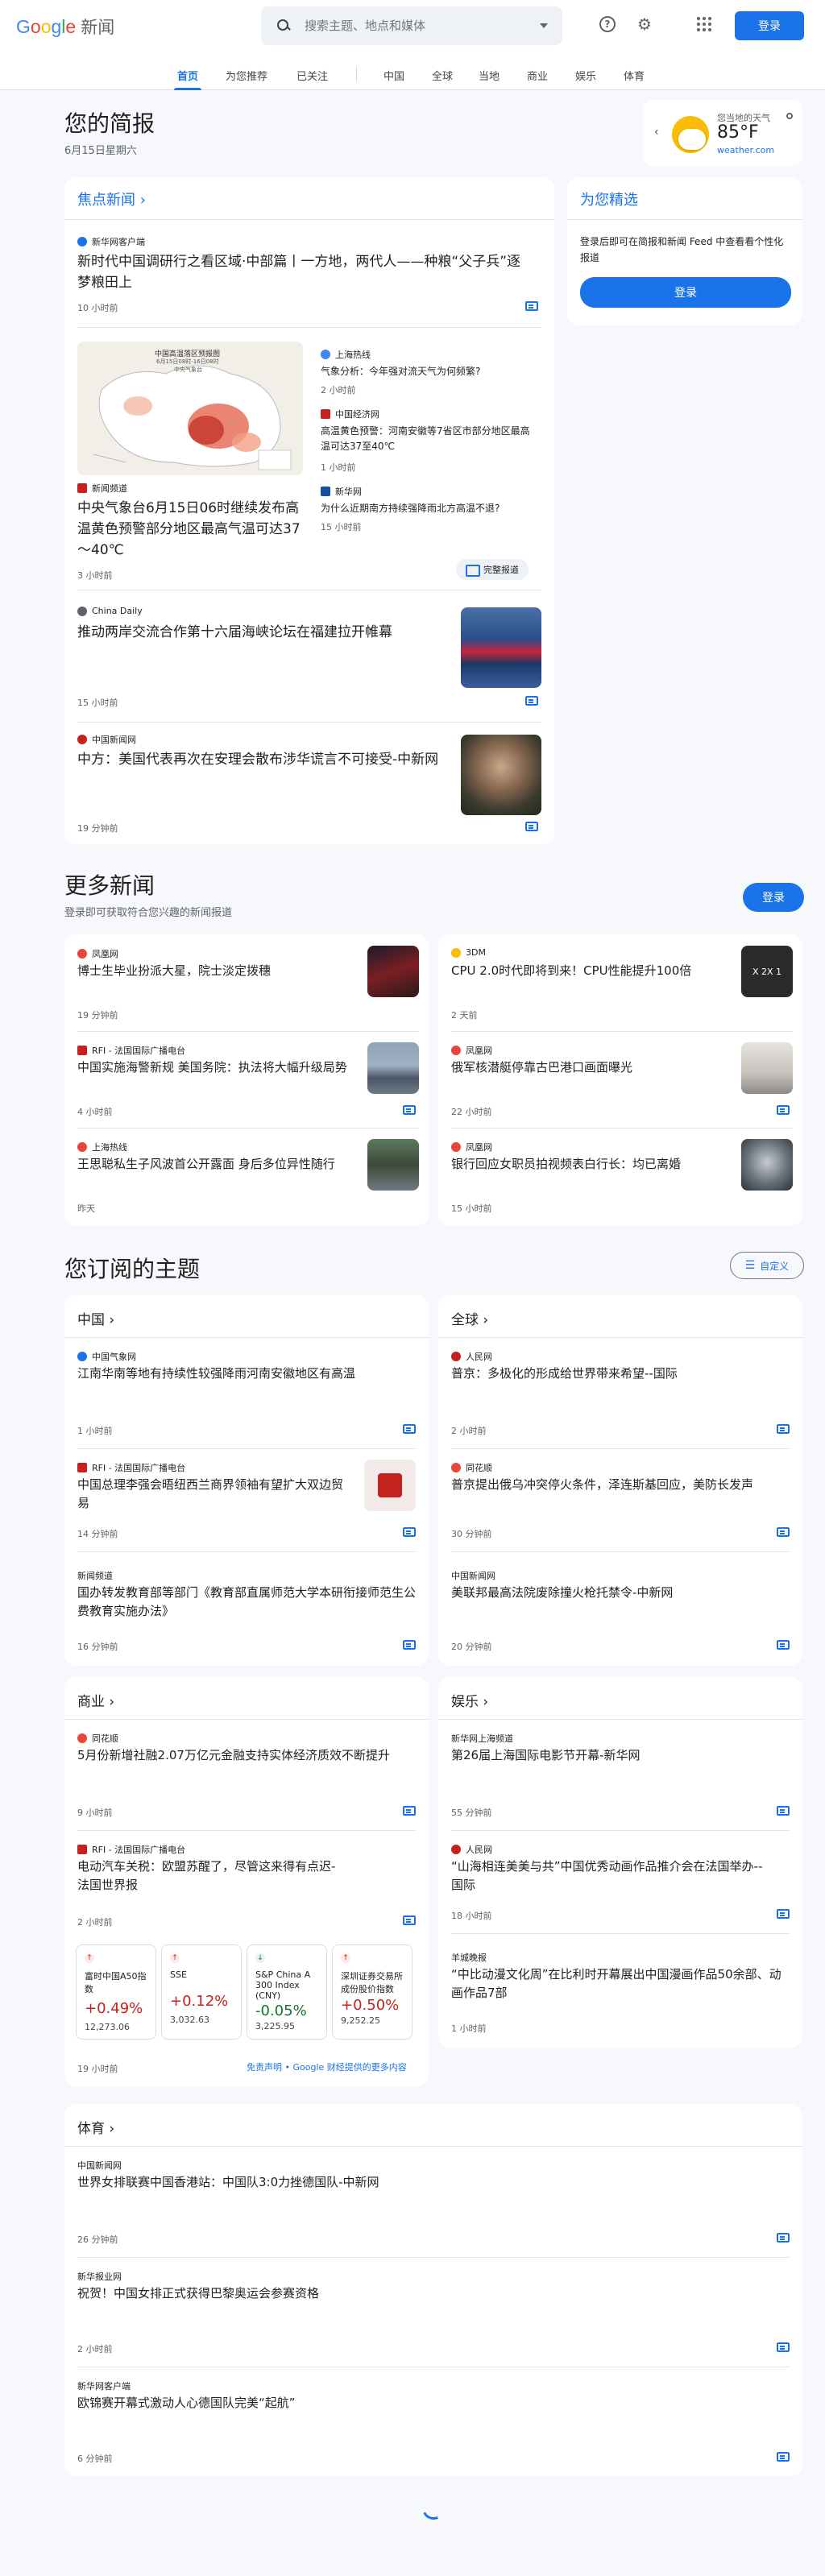 This screenshot has height=2576, width=825. Describe the element at coordinates (214, 1494) in the screenshot. I see `story-headline: 中国总理李强会晤纽西兰商界领袖有望扩大双边贸易` at that location.